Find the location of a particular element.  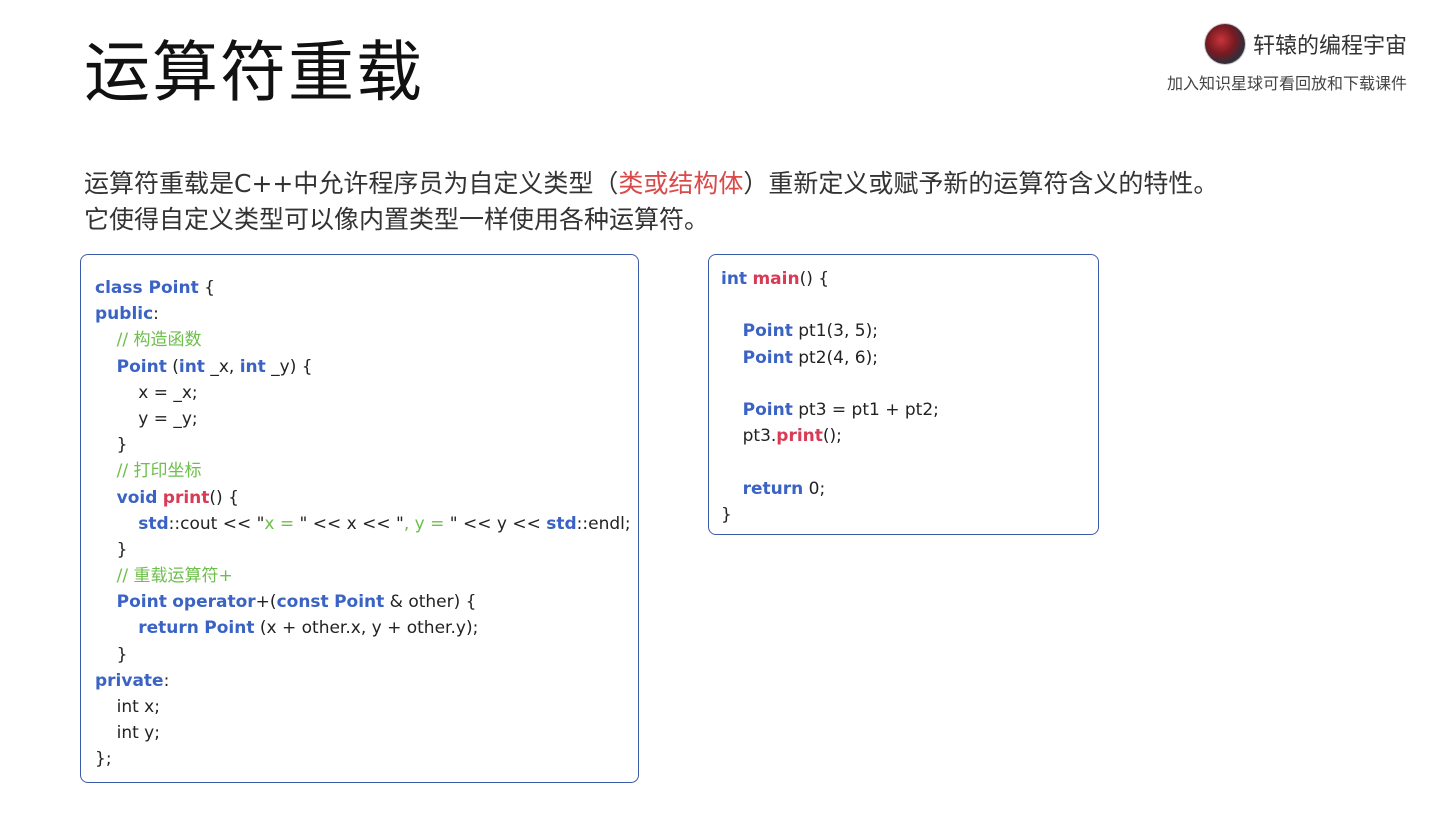

code-token: private is located at coordinates (129, 680).